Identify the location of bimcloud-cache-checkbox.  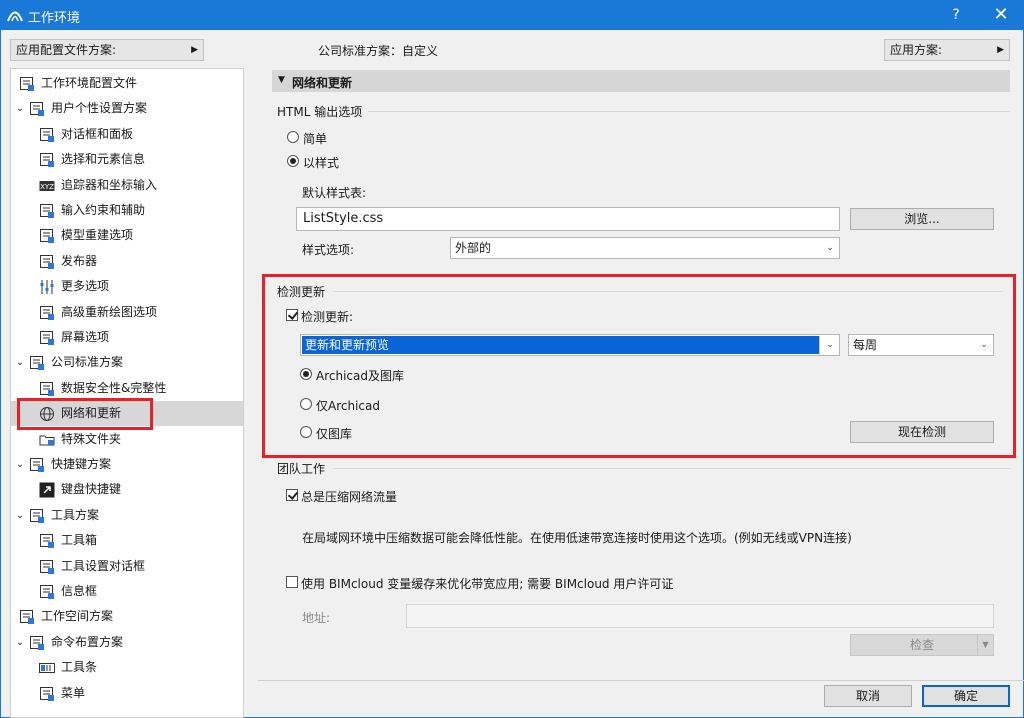
(292, 582).